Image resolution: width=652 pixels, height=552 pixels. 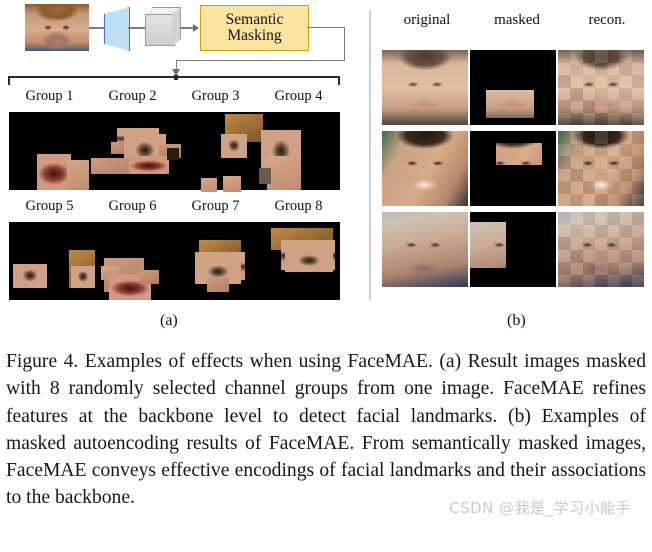 What do you see at coordinates (344, 44) in the screenshot?
I see `feedback-wire-right` at bounding box center [344, 44].